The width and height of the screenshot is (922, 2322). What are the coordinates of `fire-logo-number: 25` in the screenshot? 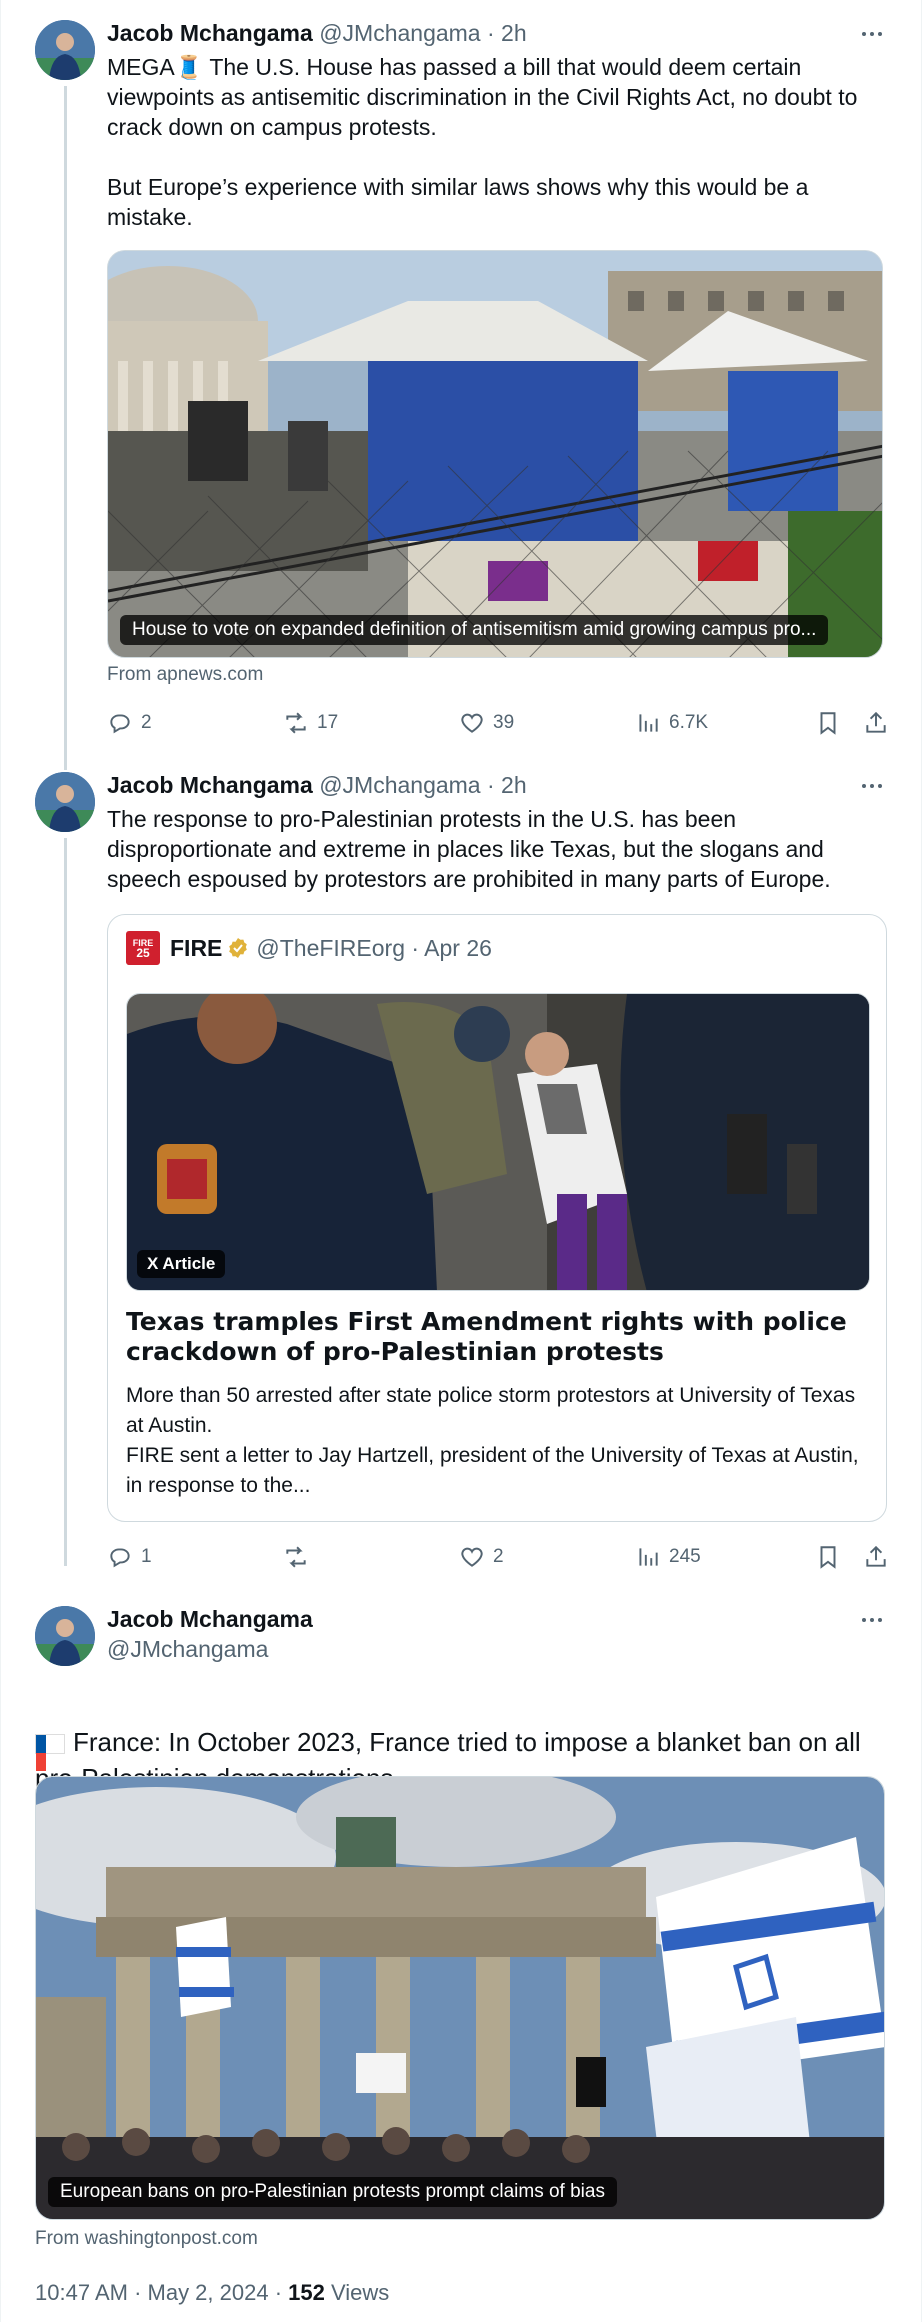 It's located at (143, 953).